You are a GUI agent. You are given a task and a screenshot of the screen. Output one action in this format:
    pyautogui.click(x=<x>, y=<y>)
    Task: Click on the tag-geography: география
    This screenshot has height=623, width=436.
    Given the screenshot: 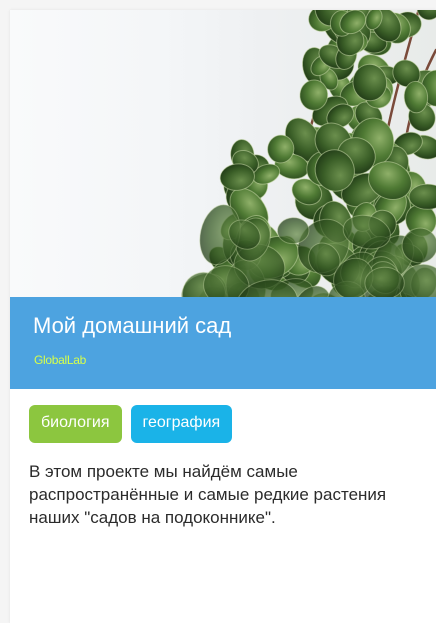 What is the action you would take?
    pyautogui.click(x=181, y=424)
    